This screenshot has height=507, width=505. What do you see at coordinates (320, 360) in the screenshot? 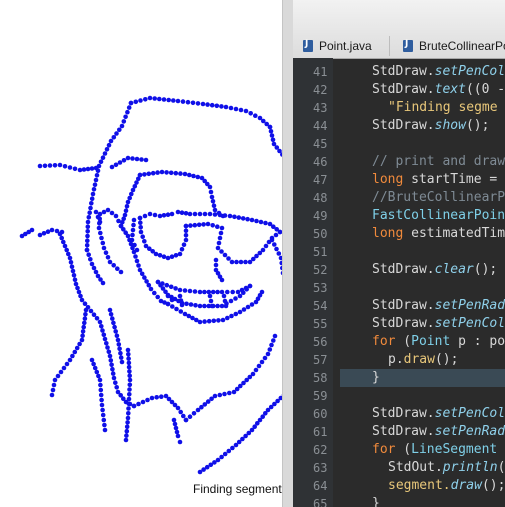
I see `line-number: 57` at bounding box center [320, 360].